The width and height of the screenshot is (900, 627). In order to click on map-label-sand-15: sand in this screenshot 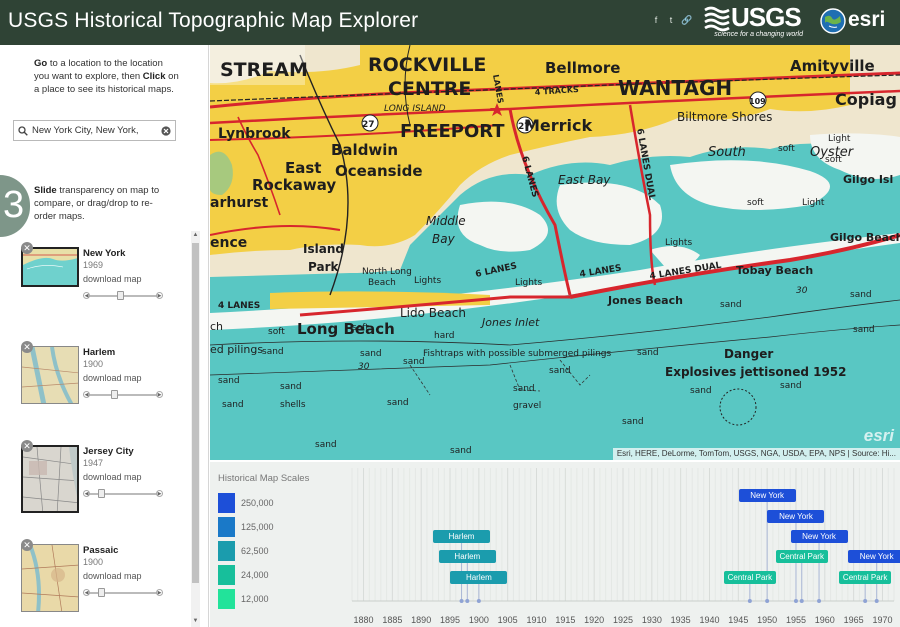, I will do `click(461, 451)`.